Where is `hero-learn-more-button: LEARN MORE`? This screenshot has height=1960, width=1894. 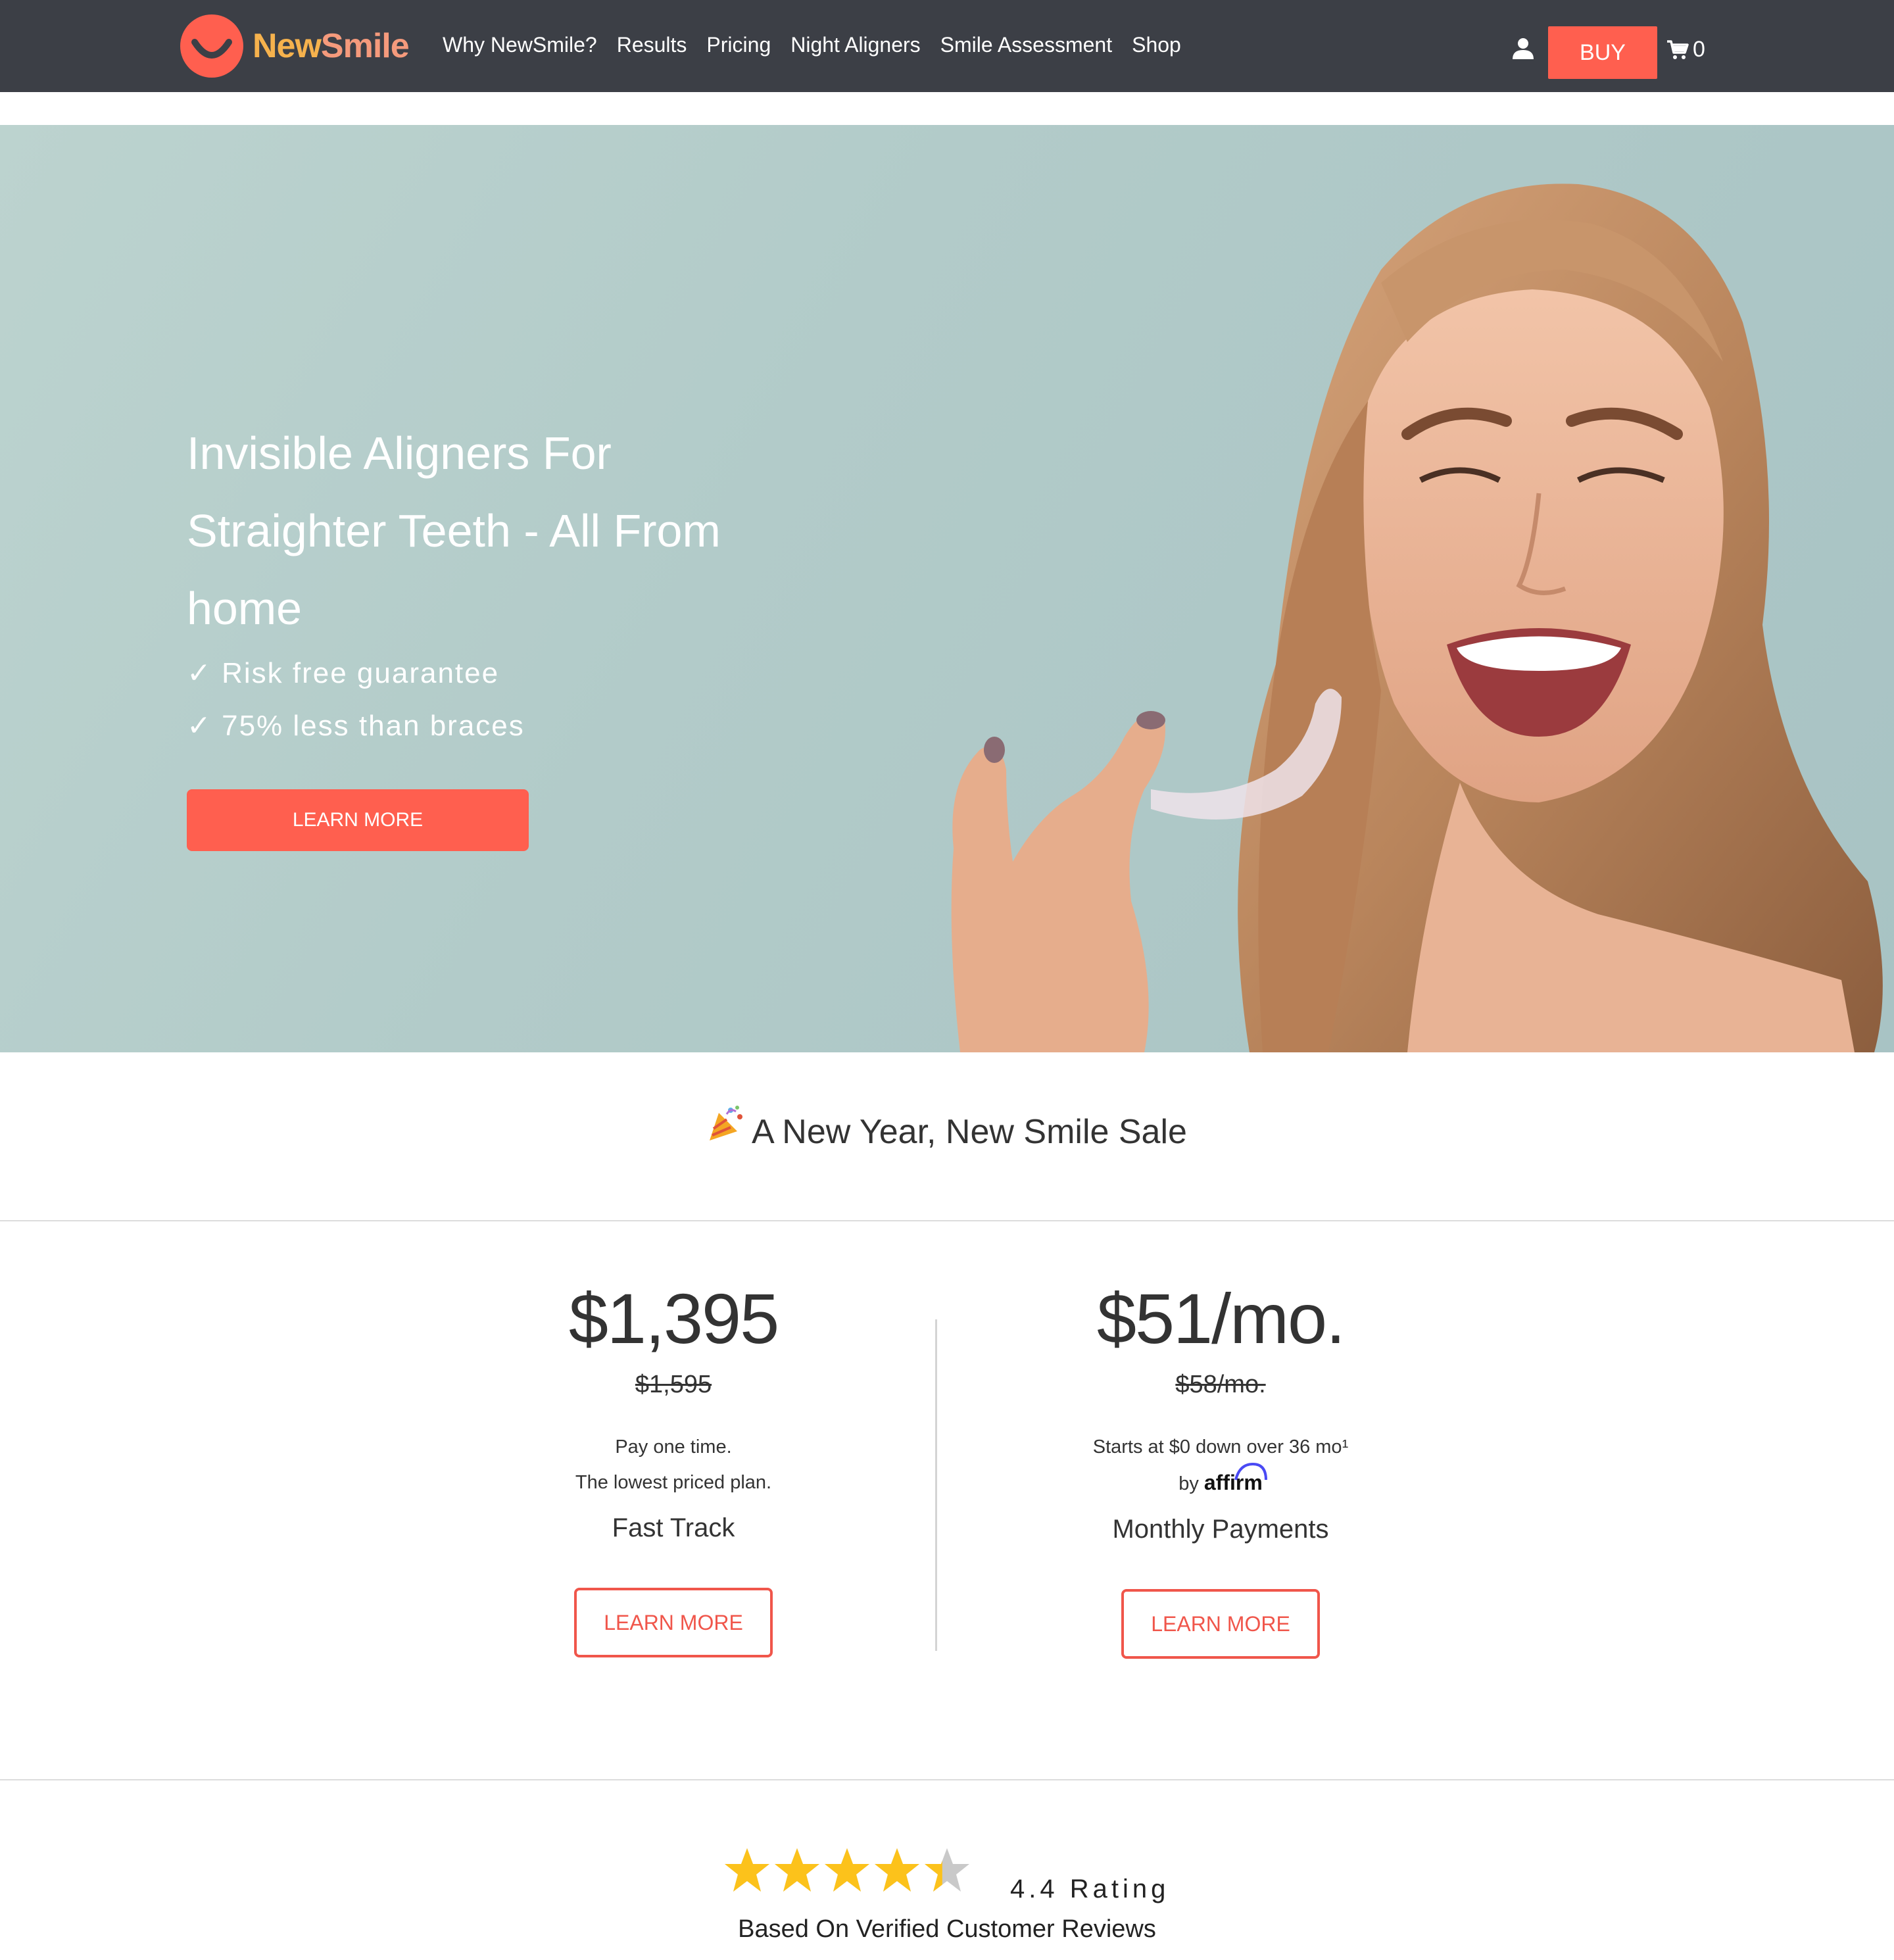
hero-learn-more-button: LEARN MORE is located at coordinates (358, 820).